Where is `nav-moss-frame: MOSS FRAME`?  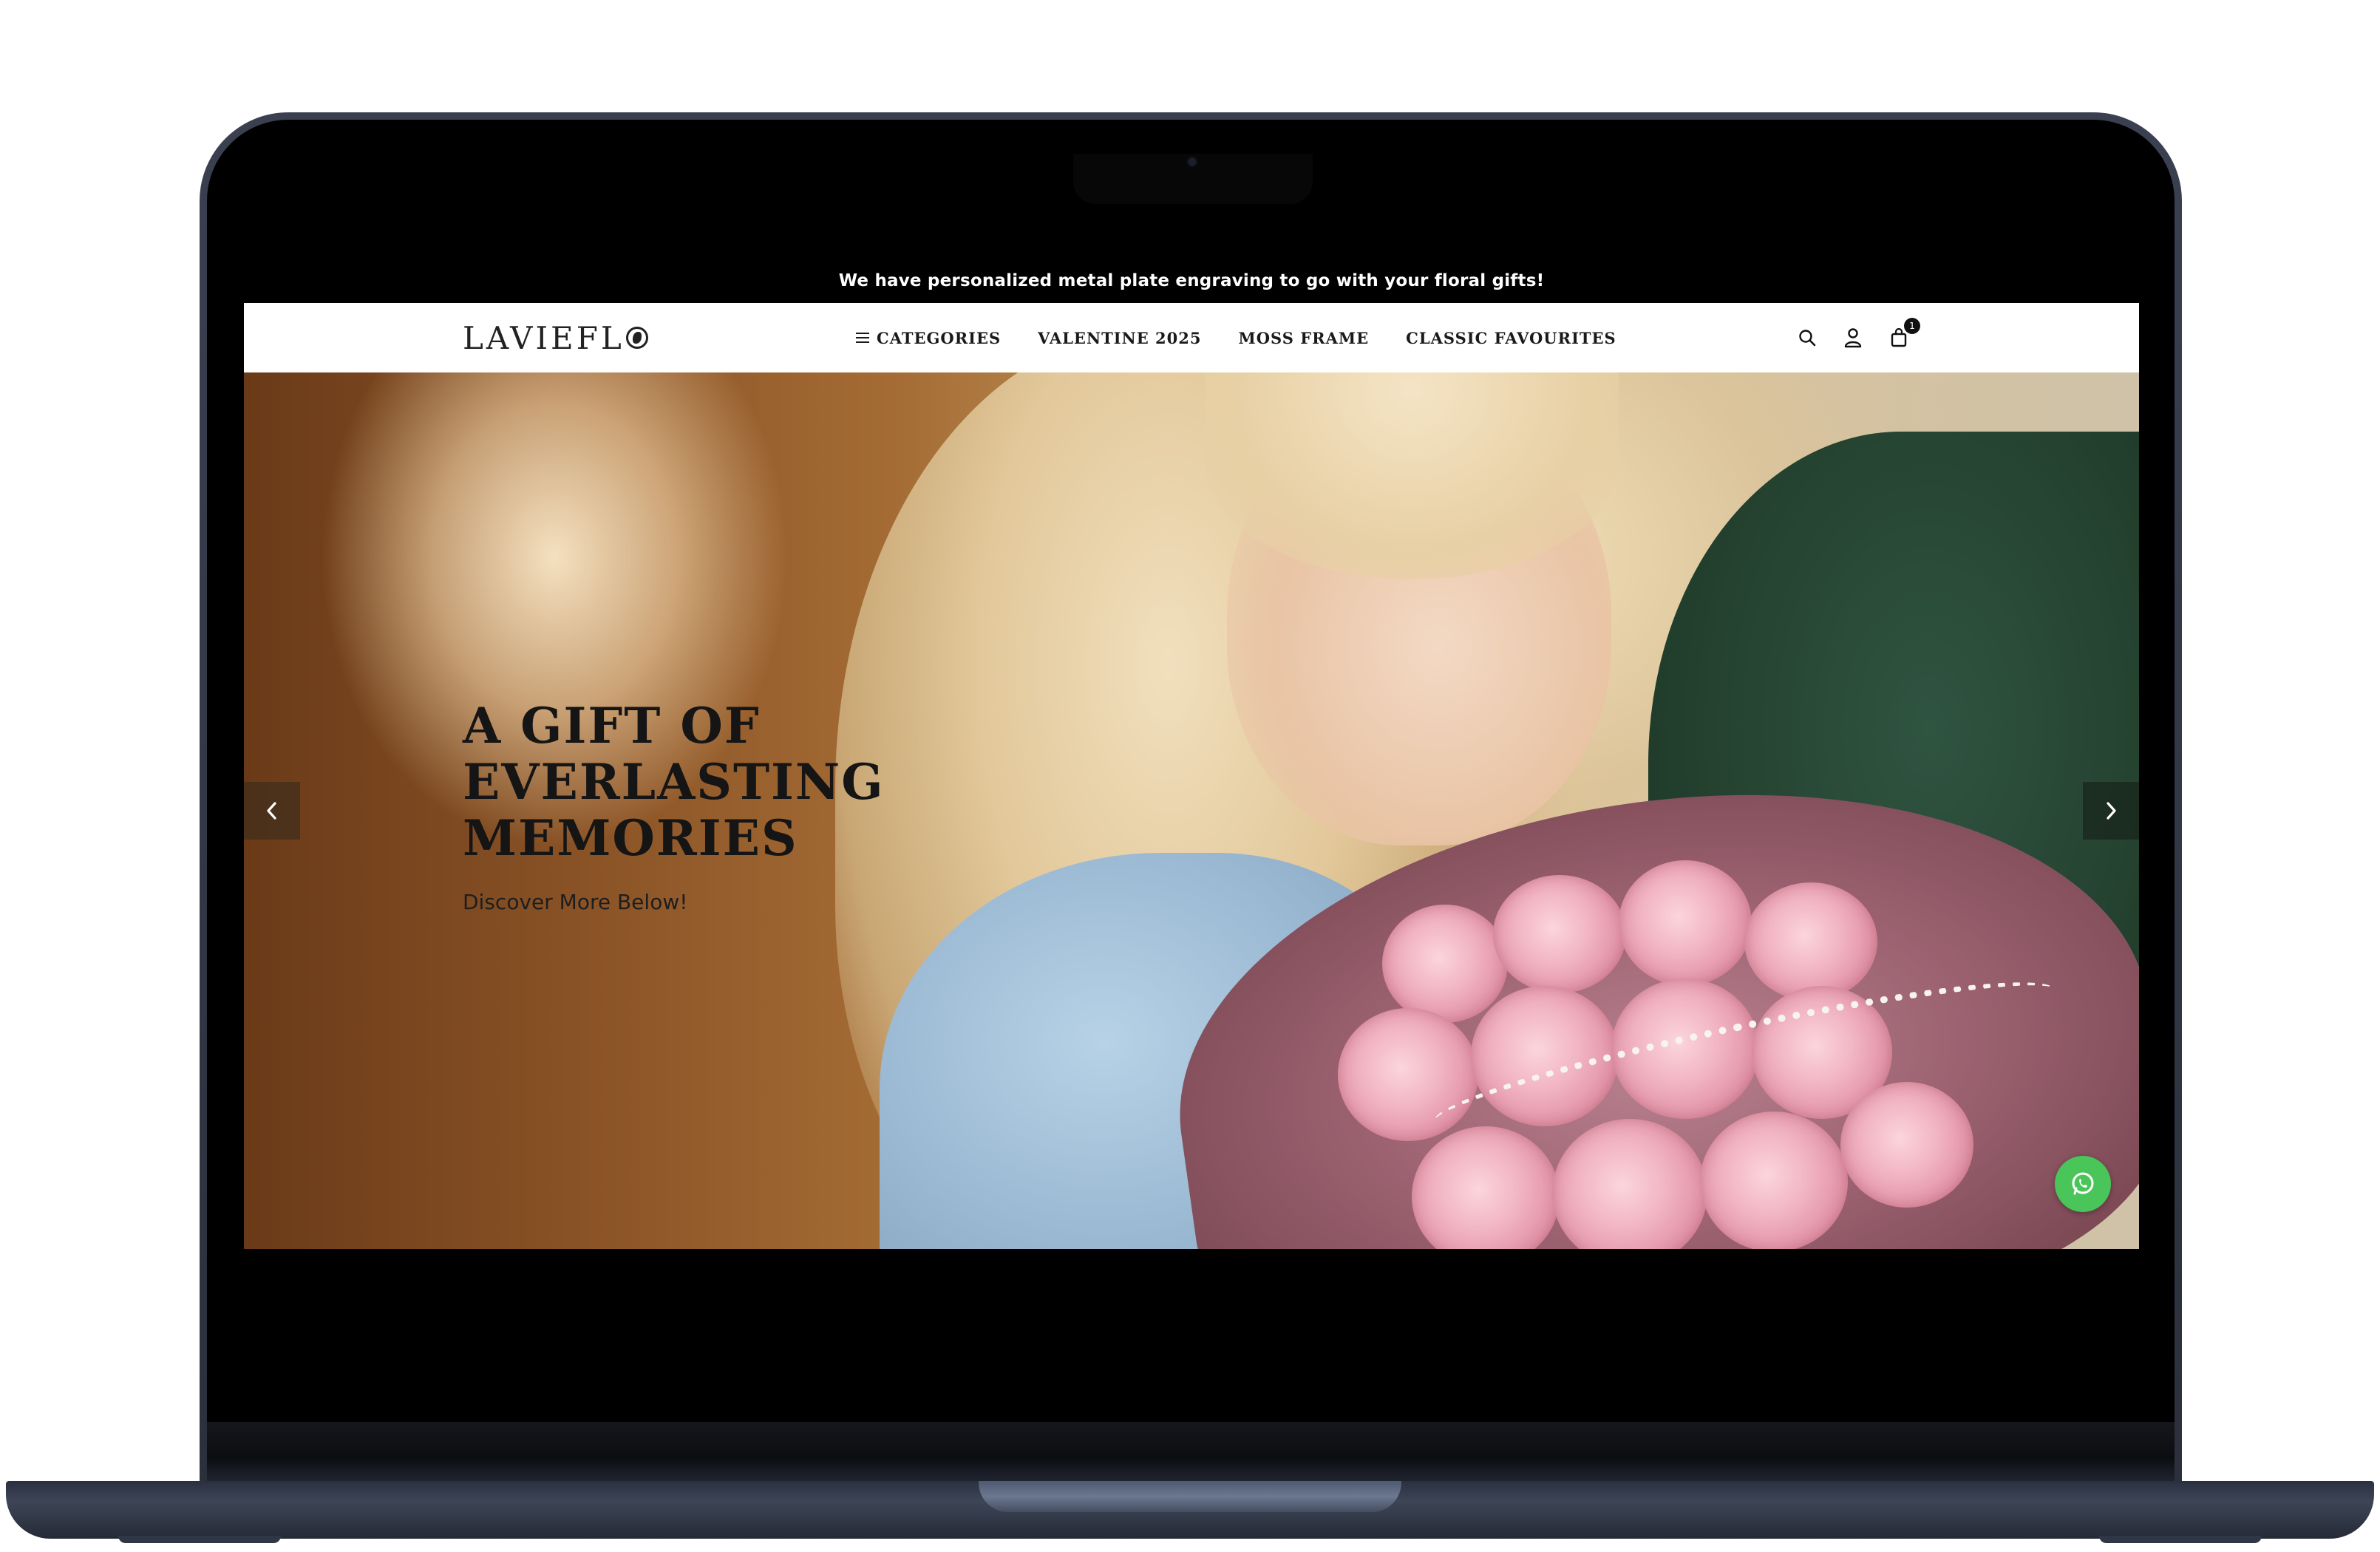
nav-moss-frame: MOSS FRAME is located at coordinates (1304, 338).